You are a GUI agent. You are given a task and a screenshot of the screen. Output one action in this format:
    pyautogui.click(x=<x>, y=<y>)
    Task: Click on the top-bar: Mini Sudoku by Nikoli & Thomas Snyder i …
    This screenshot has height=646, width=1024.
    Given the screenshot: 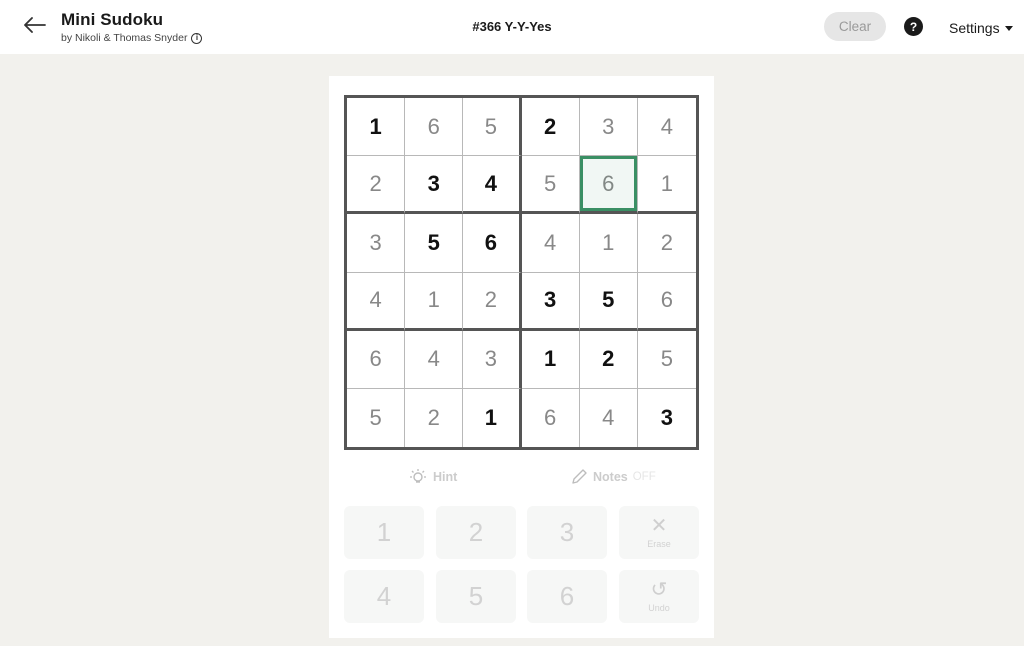 What is the action you would take?
    pyautogui.click(x=512, y=27)
    